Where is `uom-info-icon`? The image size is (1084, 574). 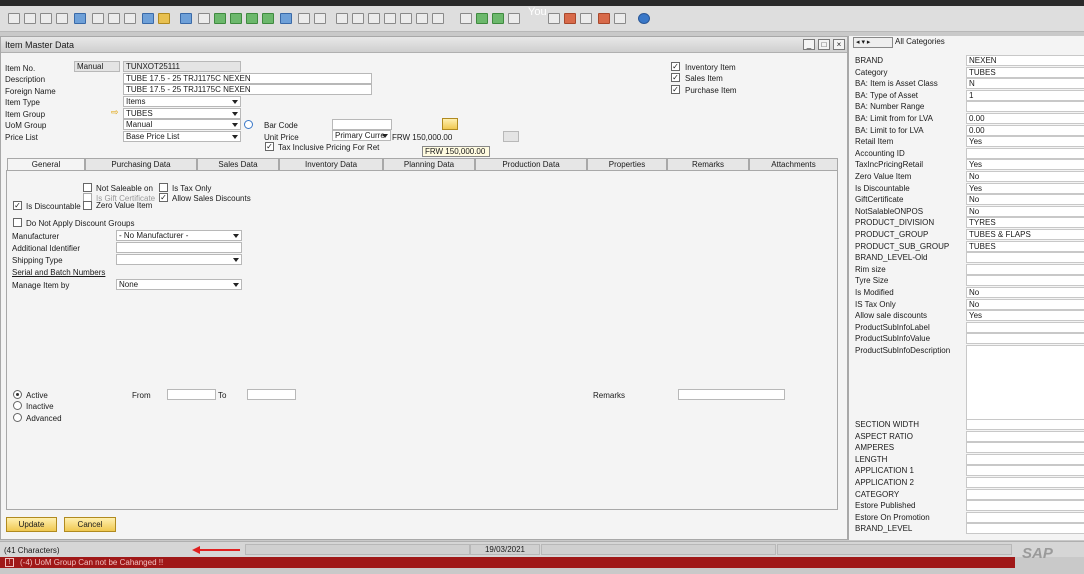 uom-info-icon is located at coordinates (248, 124).